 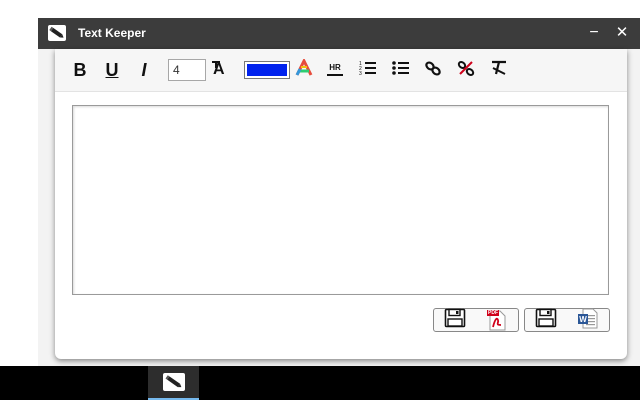 I want to click on bold-button: B, so click(x=80, y=70).